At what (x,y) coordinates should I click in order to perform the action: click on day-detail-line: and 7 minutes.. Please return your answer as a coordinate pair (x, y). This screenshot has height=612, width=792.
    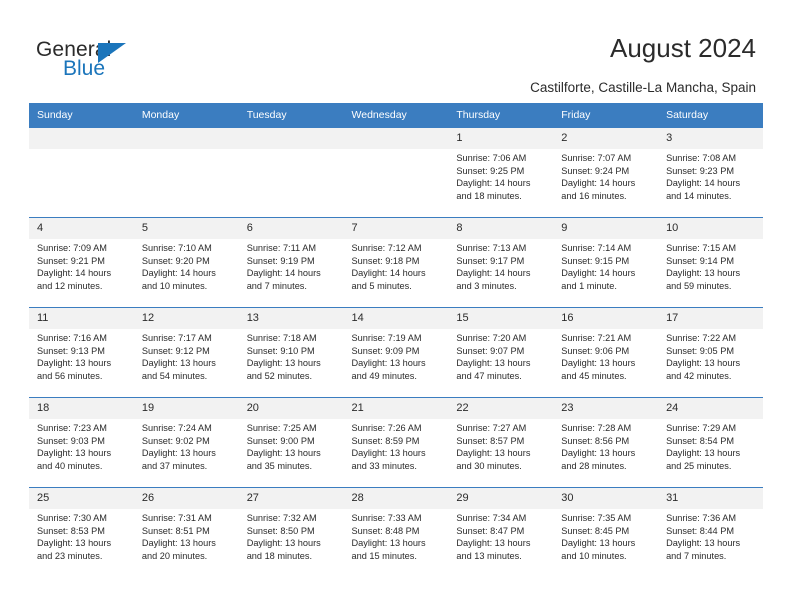
    Looking at the image, I should click on (696, 555).